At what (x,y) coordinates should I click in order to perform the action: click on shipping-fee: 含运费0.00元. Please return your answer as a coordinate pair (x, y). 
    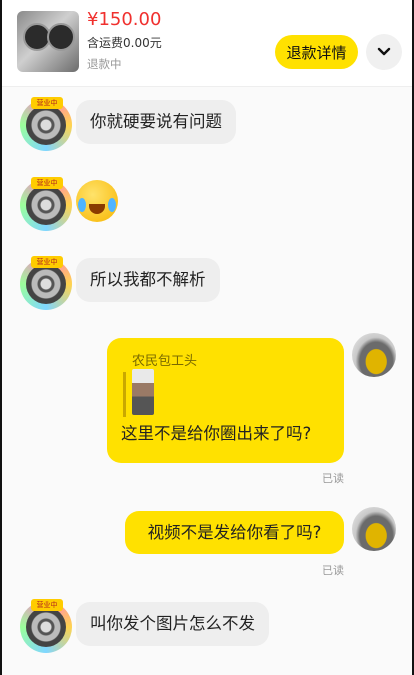
    Looking at the image, I should click on (124, 43).